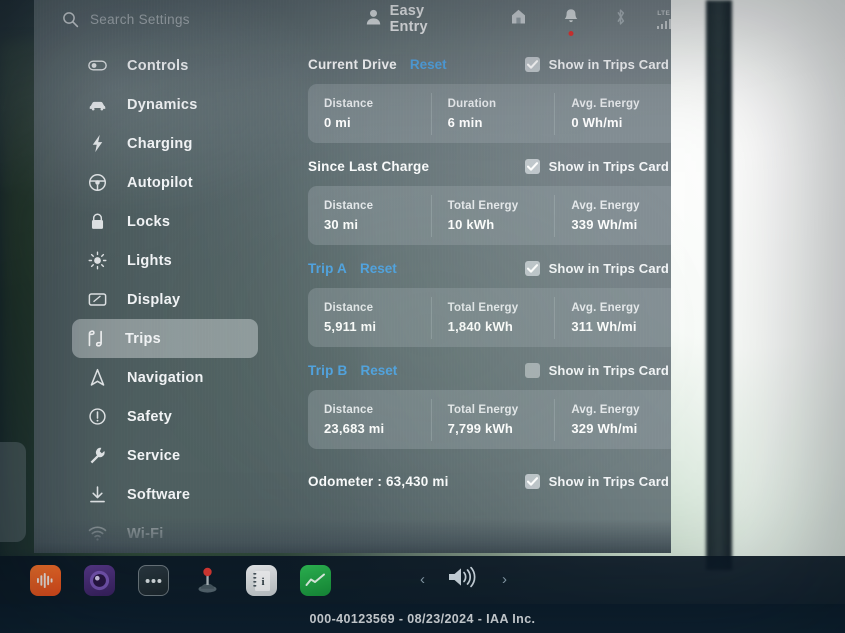 Image resolution: width=845 pixels, height=633 pixels. I want to click on sidebar-item-dynamics: Dynamics, so click(166, 104).